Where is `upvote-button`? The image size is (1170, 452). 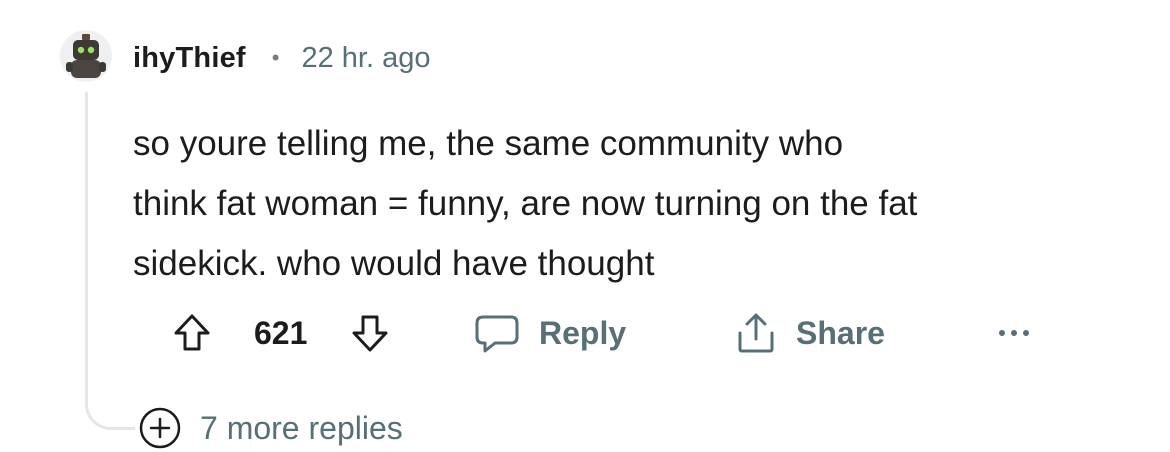 upvote-button is located at coordinates (192, 333).